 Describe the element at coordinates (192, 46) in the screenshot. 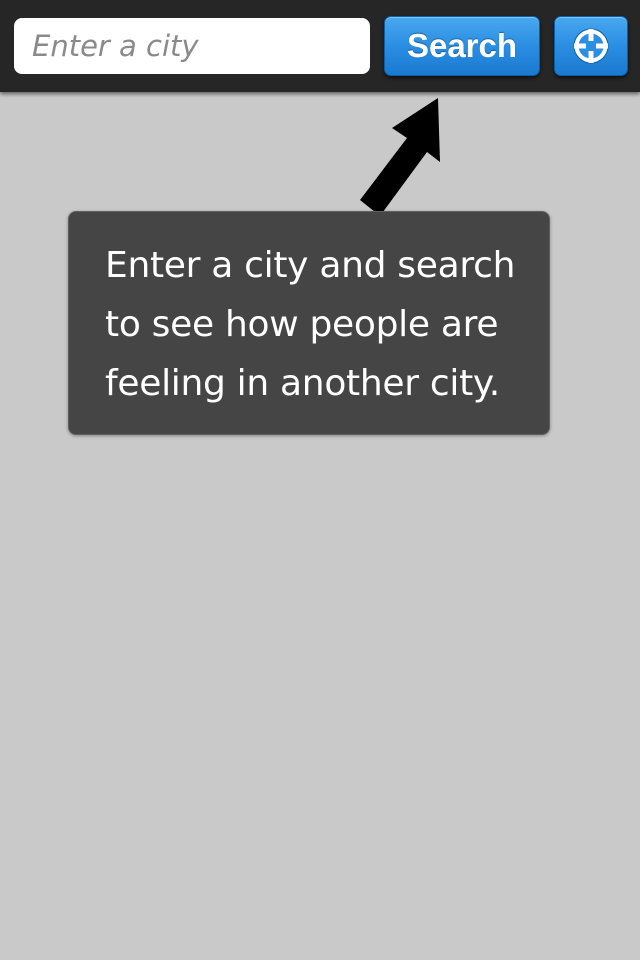

I see `city-search-input` at that location.